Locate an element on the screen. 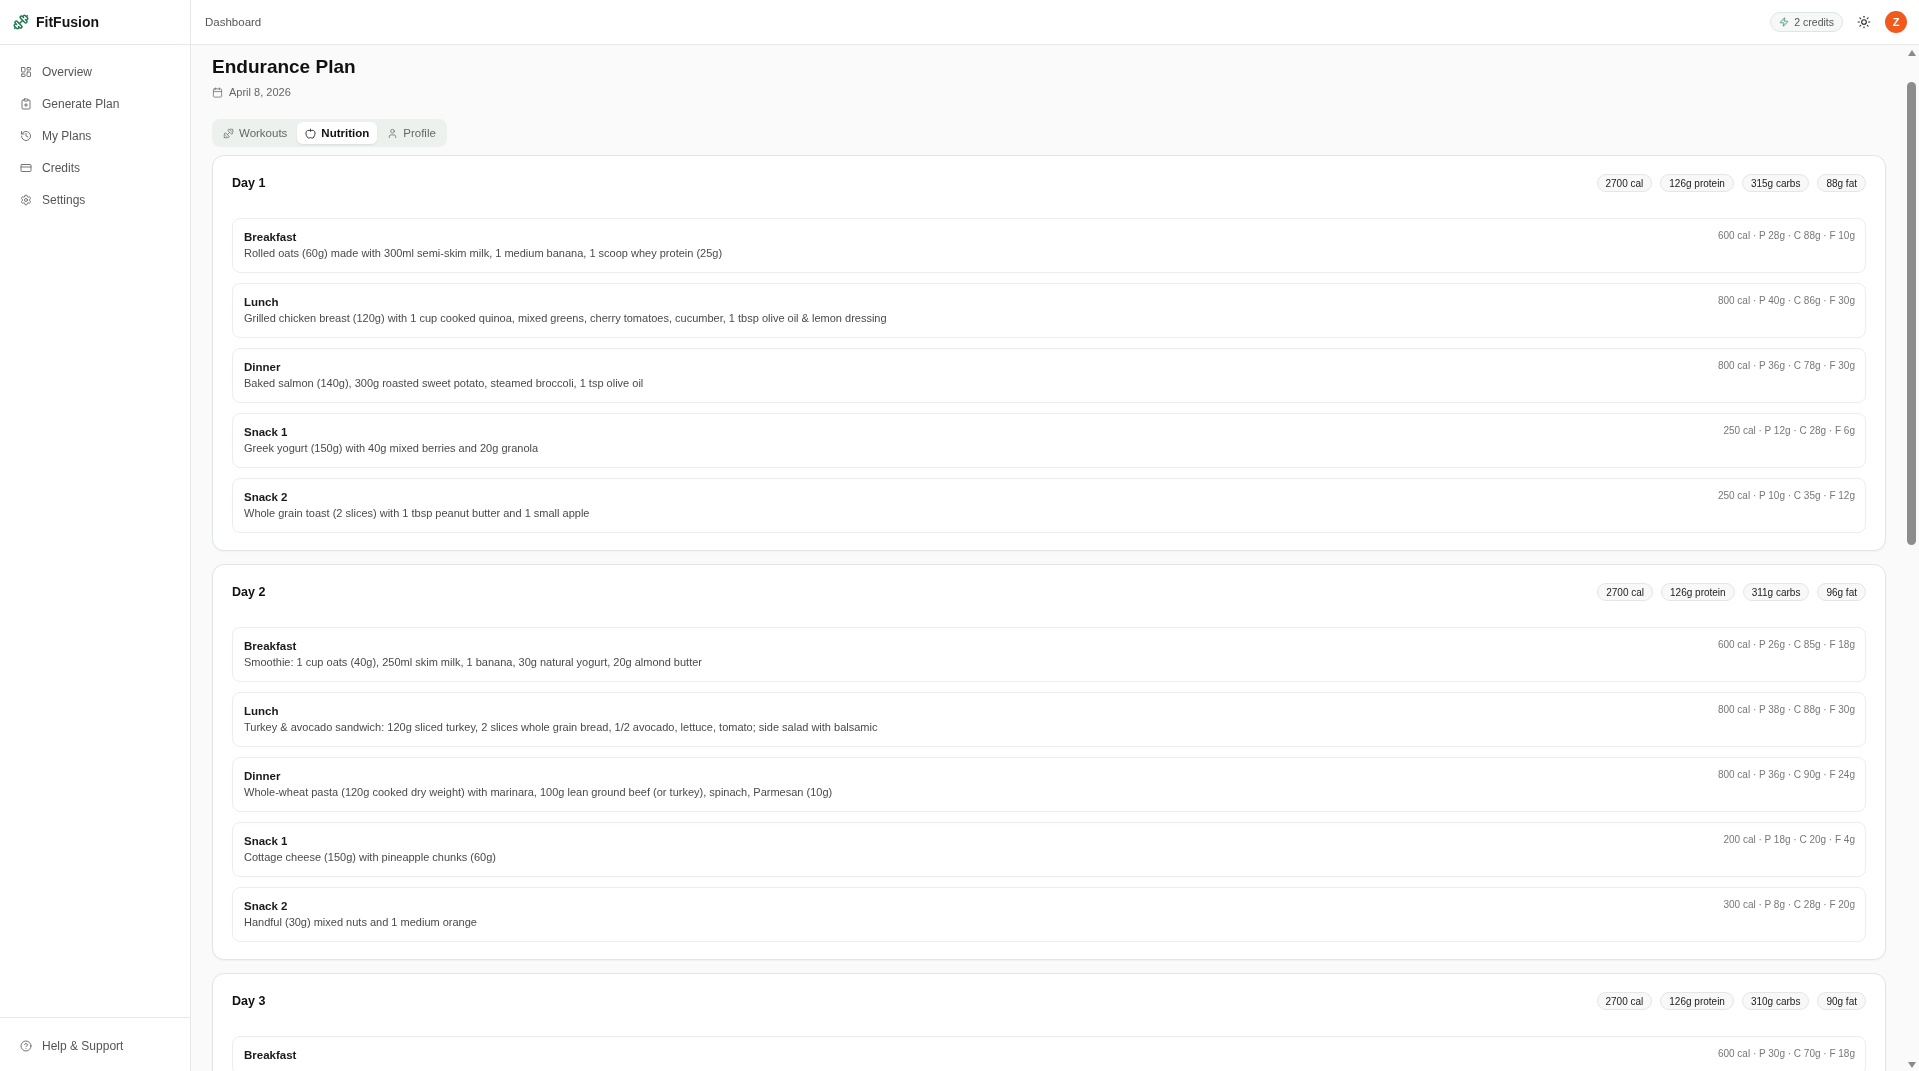  scroll-down-icon is located at coordinates (1911, 1065).